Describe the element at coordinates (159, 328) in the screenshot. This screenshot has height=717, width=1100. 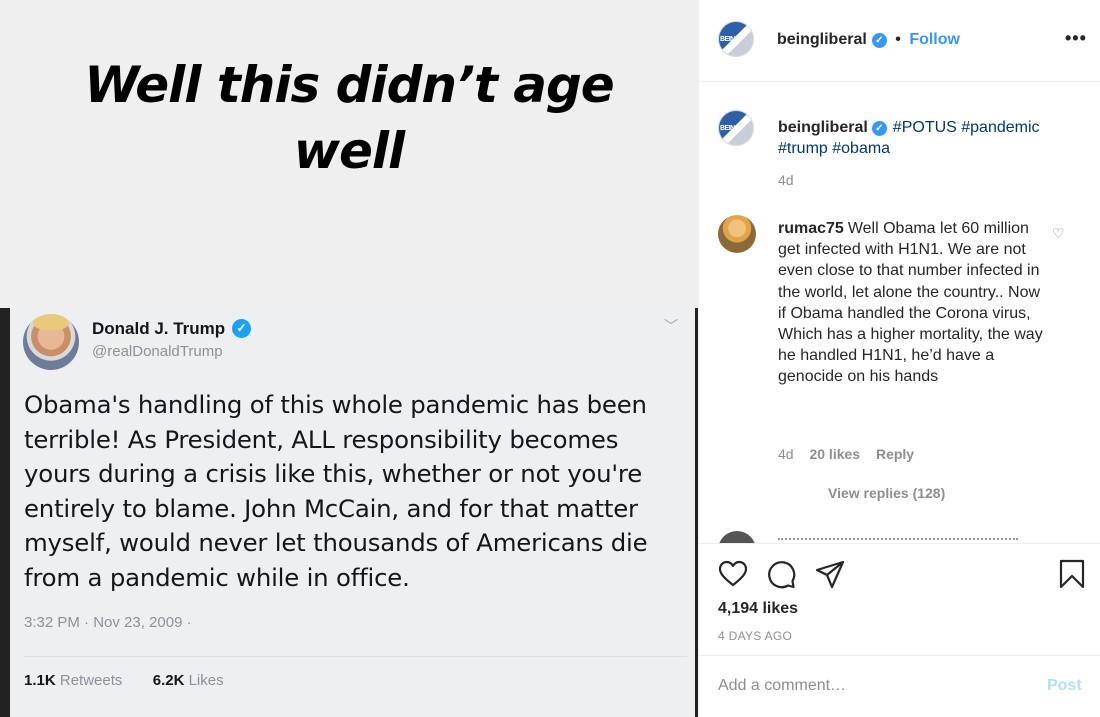
I see `tweet-author-name: Donald J. Trump` at that location.